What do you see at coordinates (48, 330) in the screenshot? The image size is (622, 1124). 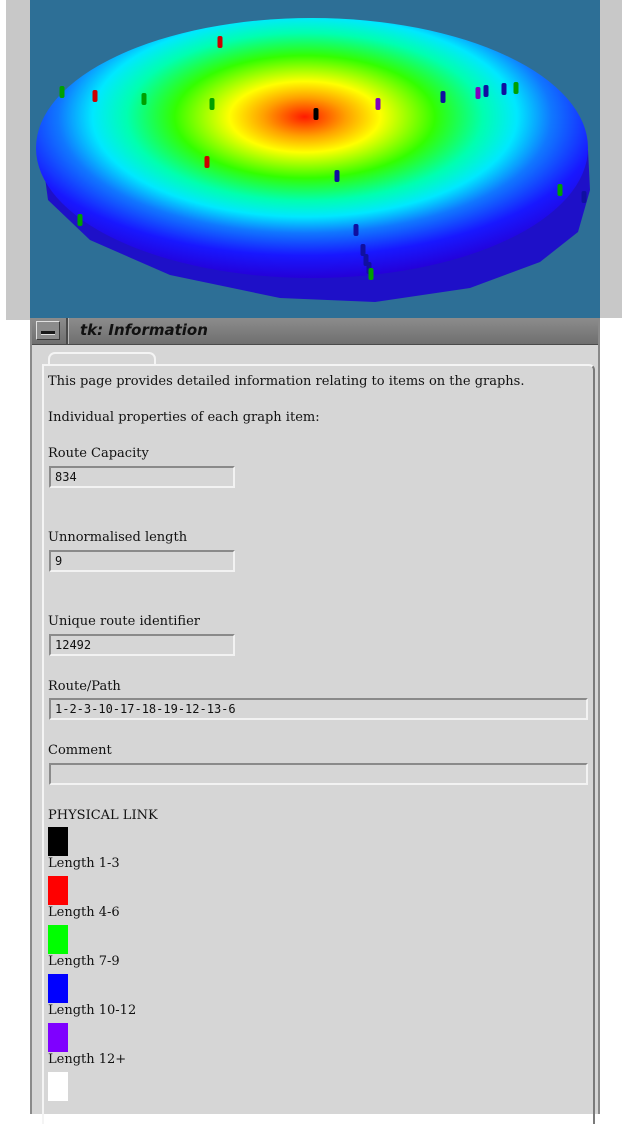 I see `window-menu-button` at bounding box center [48, 330].